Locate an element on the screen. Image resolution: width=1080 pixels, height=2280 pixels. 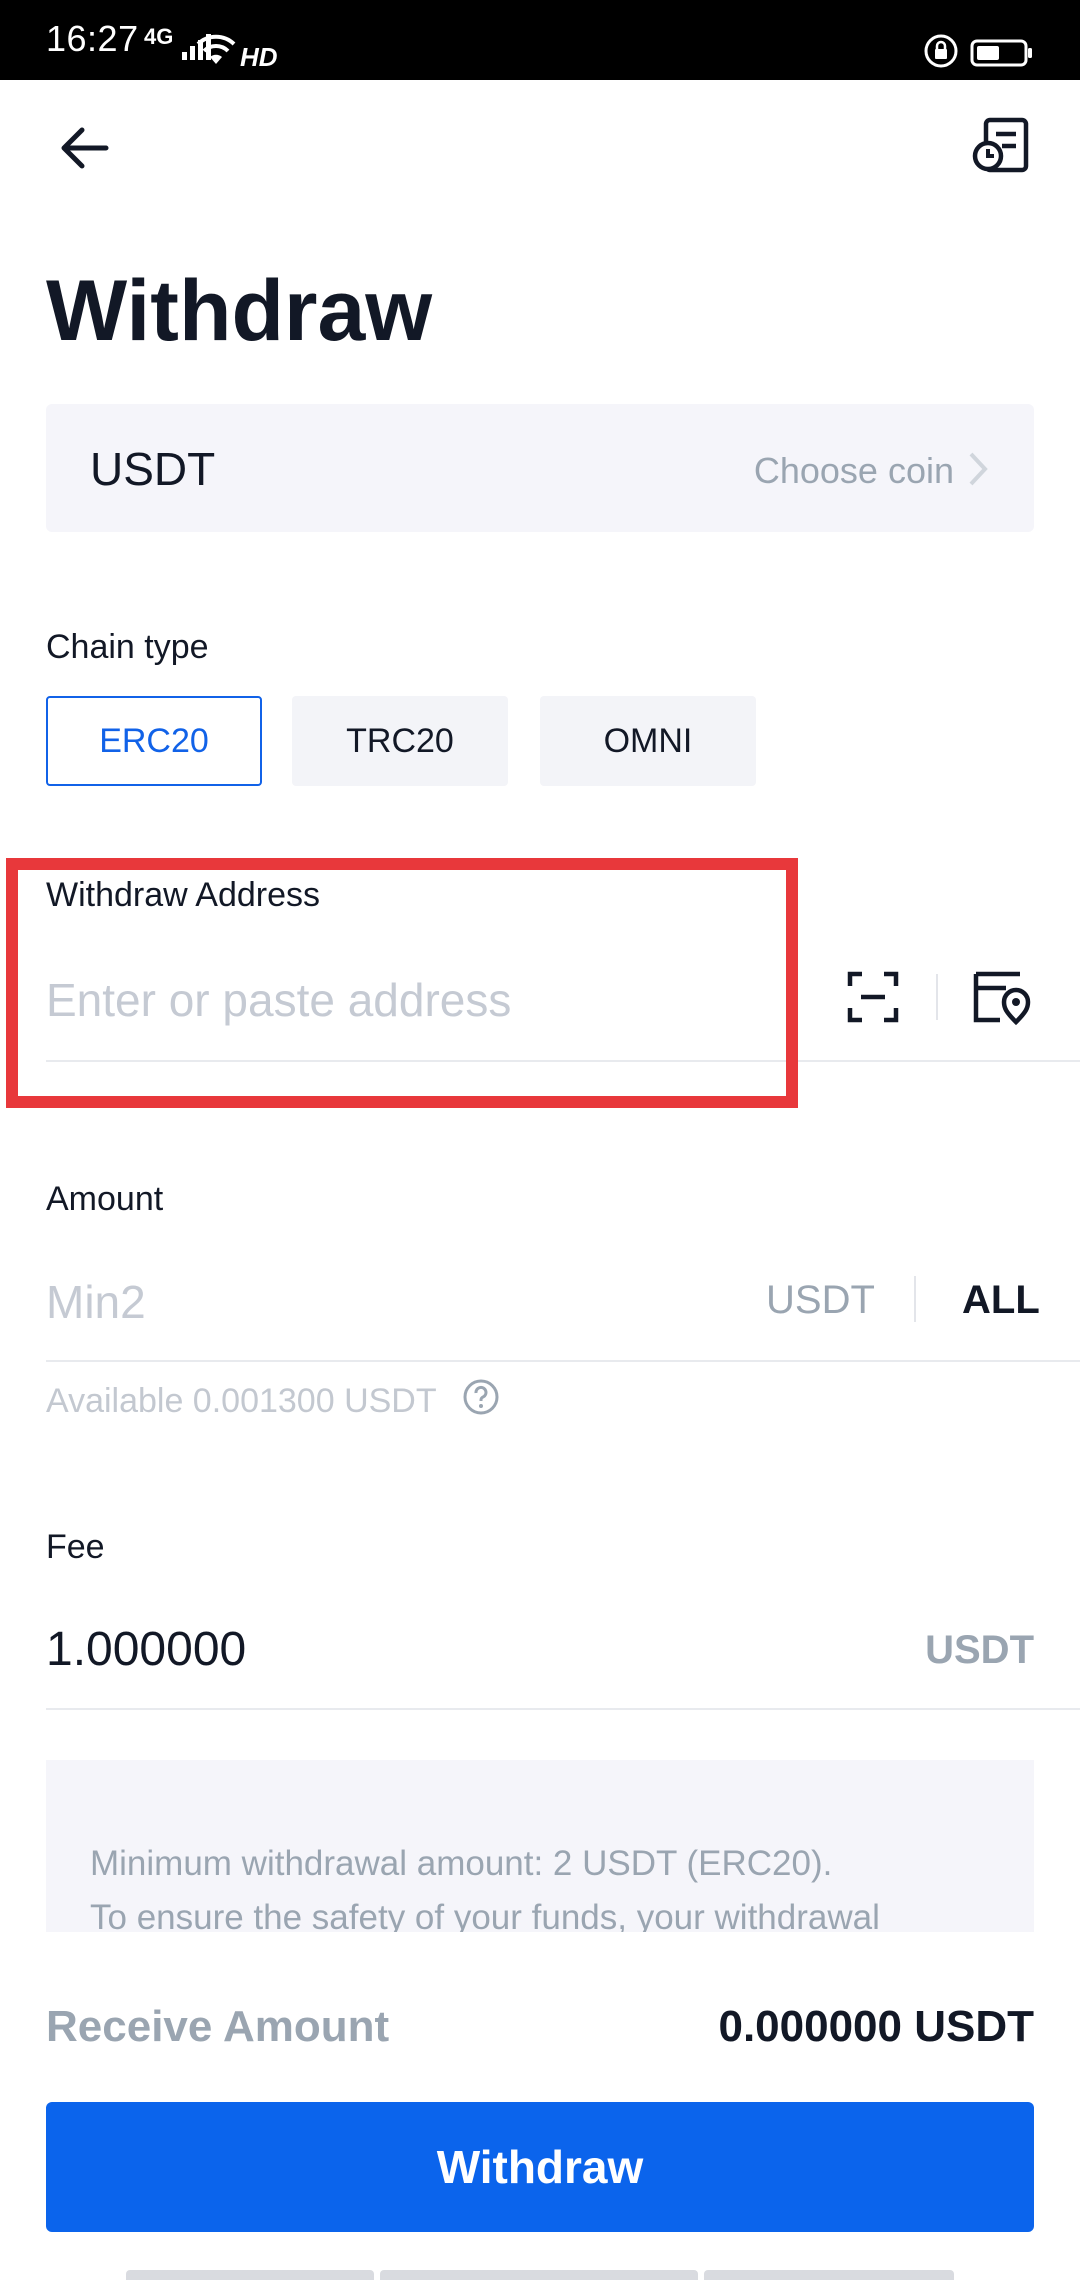
amount-label: Amount is located at coordinates (105, 1199).